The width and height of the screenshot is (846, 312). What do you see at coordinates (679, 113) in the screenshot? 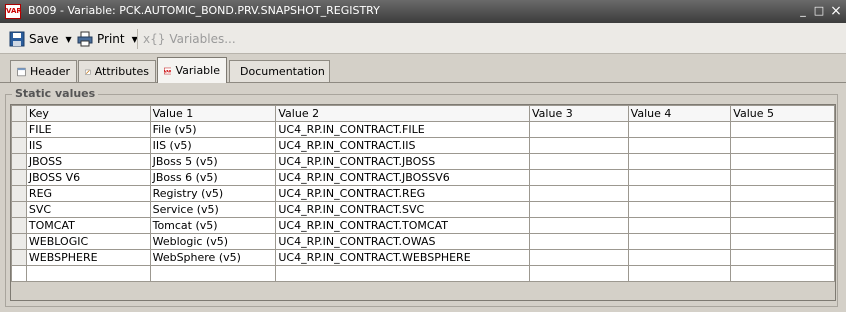
I see `column-header-value-4: Value 4` at bounding box center [679, 113].